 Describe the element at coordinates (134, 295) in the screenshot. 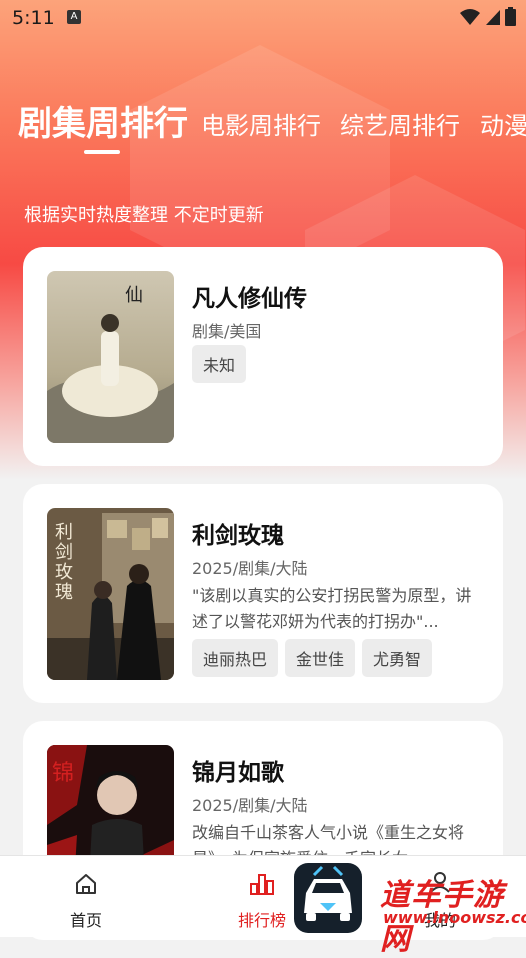

I see `svg-text: 仙` at that location.